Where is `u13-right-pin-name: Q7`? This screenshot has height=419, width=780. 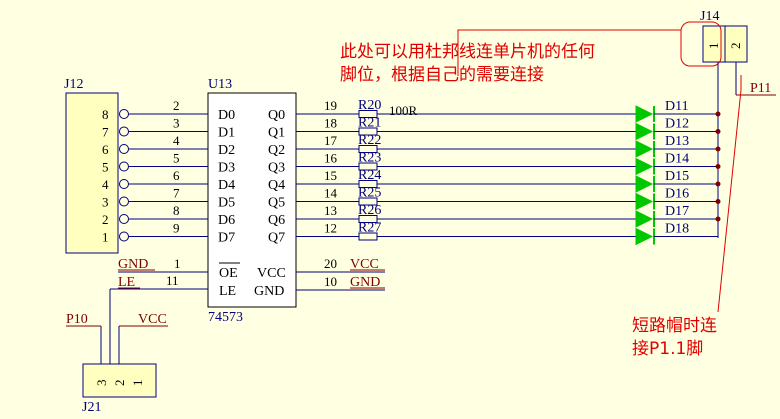 u13-right-pin-name: Q7 is located at coordinates (276, 238).